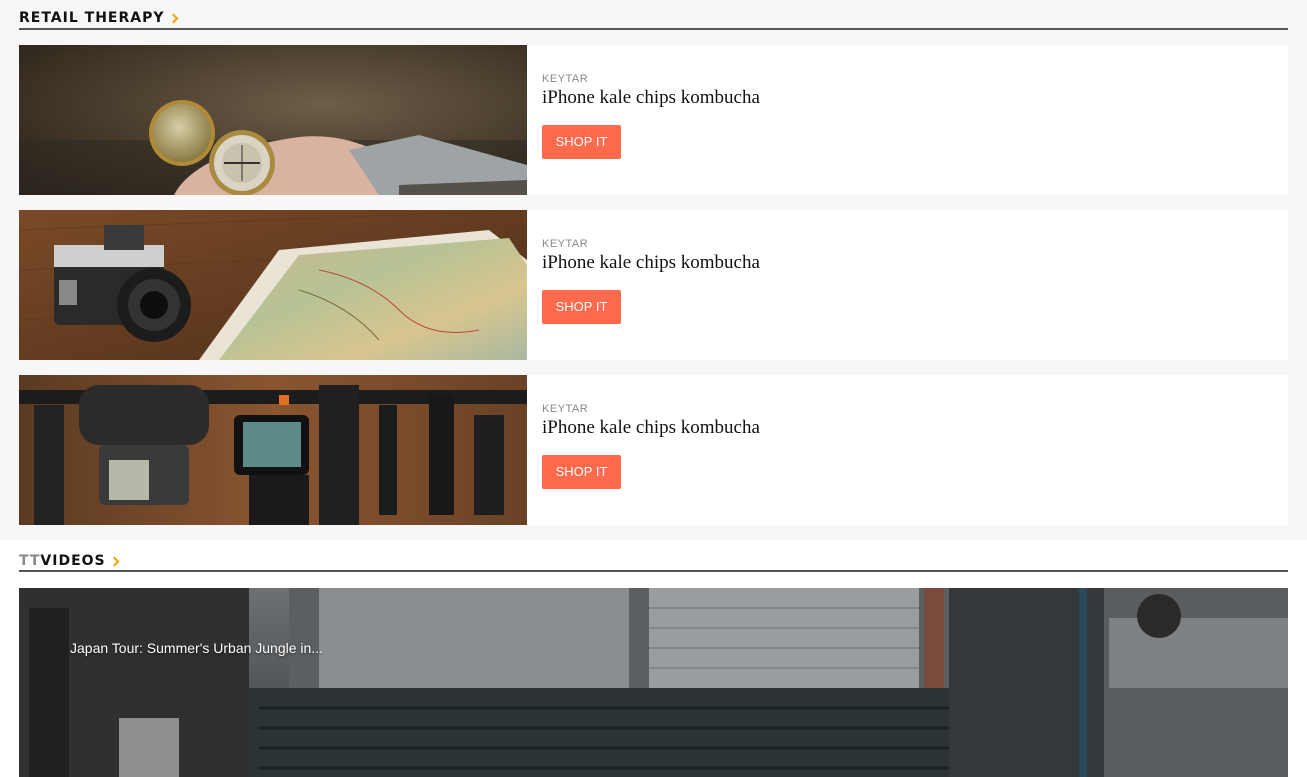 The width and height of the screenshot is (1307, 777). I want to click on camera-gear-photo, so click(273, 450).